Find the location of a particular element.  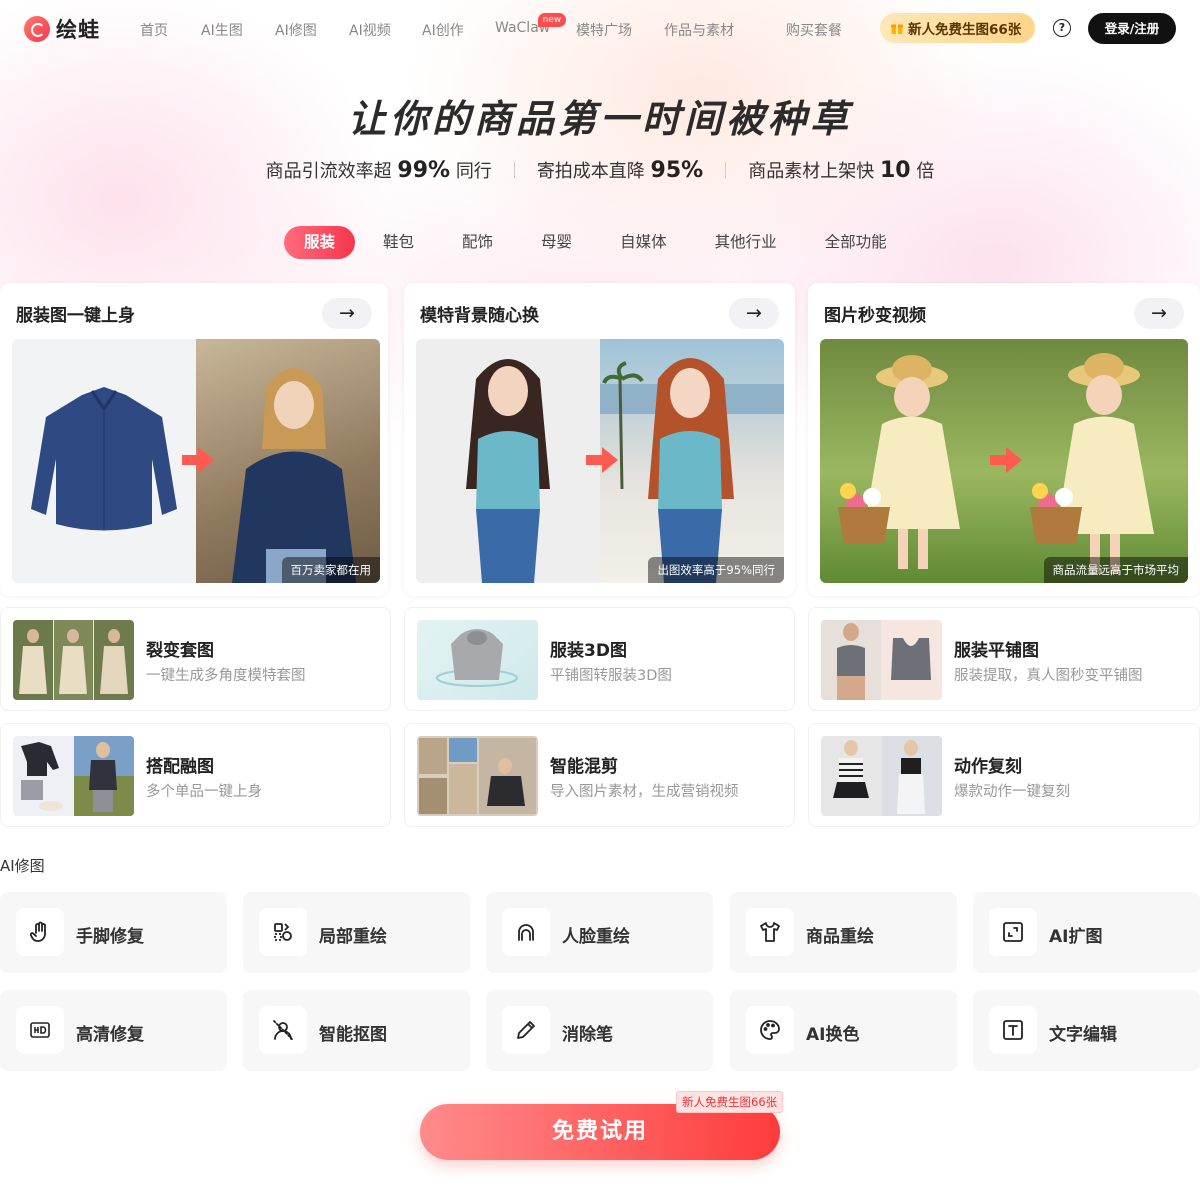

edit-tool-hd-restore: 高清修复 is located at coordinates (113, 1030).